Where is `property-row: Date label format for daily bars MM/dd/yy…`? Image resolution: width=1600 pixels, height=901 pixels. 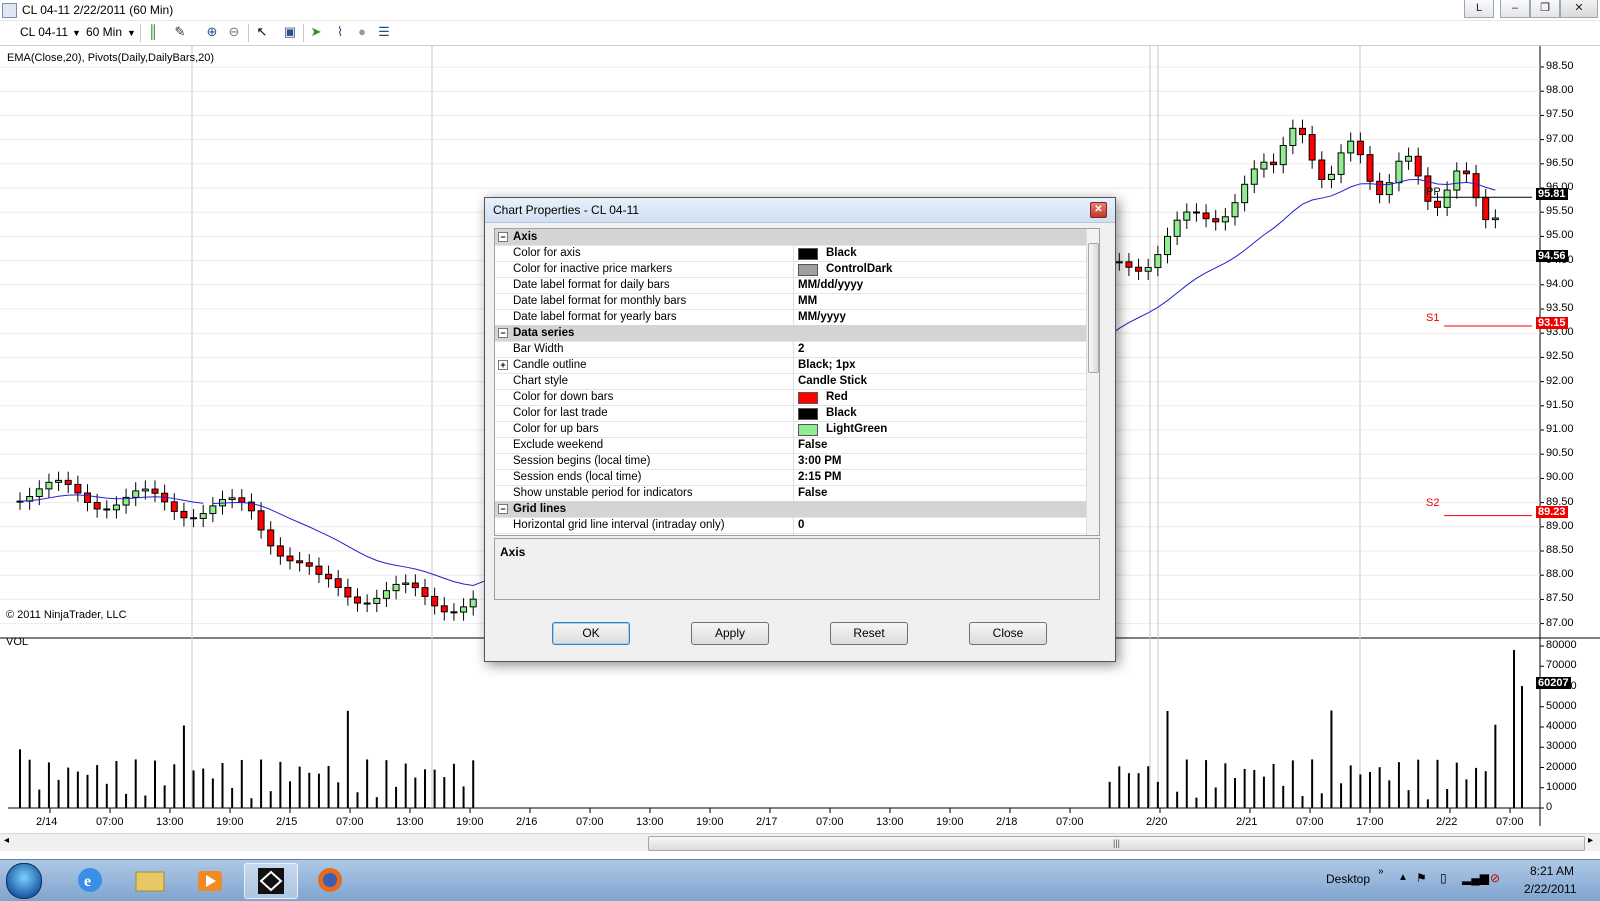 property-row: Date label format for daily bars MM/dd/yy… is located at coordinates (790, 285).